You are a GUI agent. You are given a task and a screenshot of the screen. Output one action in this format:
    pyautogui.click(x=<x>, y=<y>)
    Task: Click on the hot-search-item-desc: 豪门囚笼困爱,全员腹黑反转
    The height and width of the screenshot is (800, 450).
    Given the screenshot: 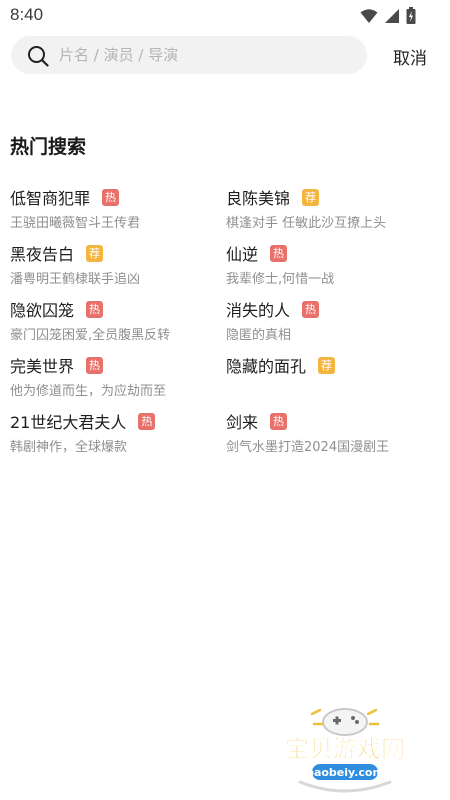 What is the action you would take?
    pyautogui.click(x=90, y=335)
    